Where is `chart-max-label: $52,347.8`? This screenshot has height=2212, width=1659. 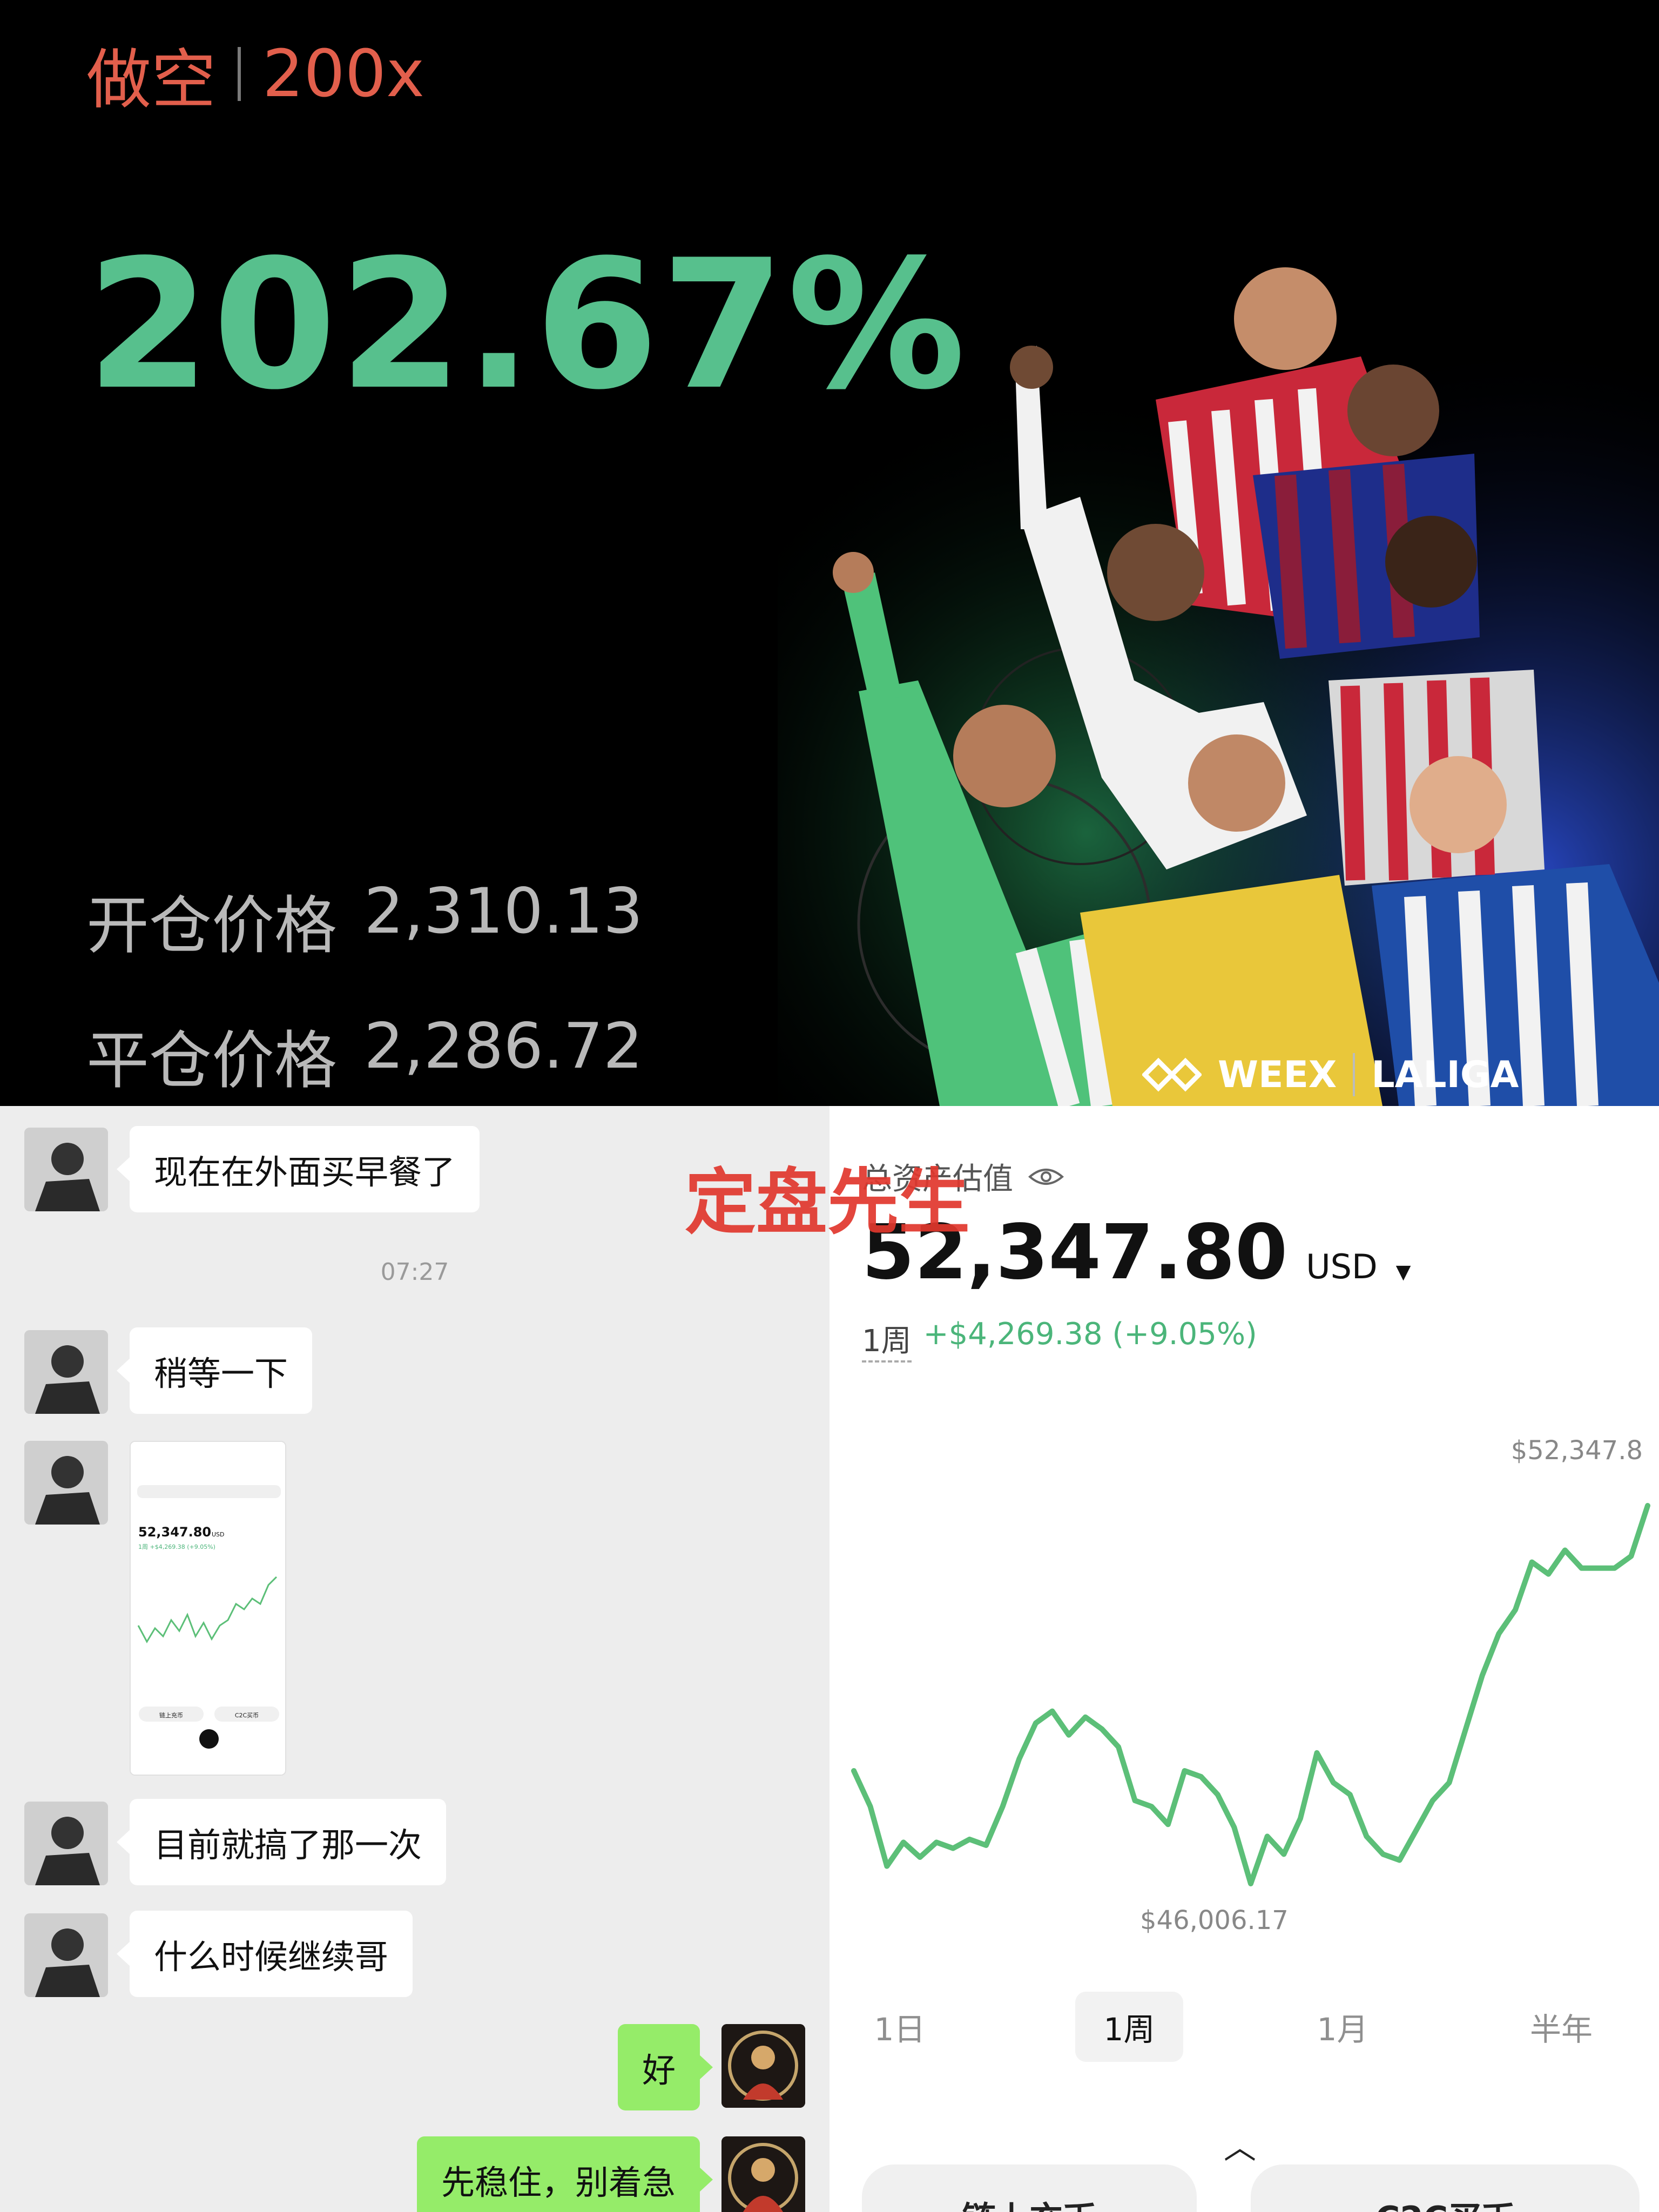
chart-max-label: $52,347.8 is located at coordinates (1576, 1450).